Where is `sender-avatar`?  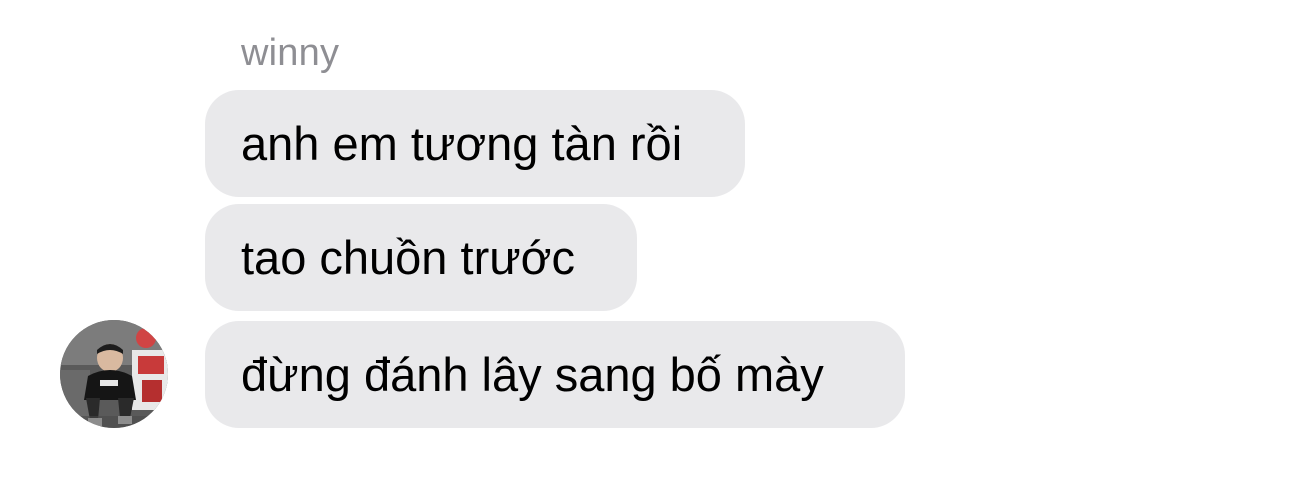
sender-avatar is located at coordinates (114, 374).